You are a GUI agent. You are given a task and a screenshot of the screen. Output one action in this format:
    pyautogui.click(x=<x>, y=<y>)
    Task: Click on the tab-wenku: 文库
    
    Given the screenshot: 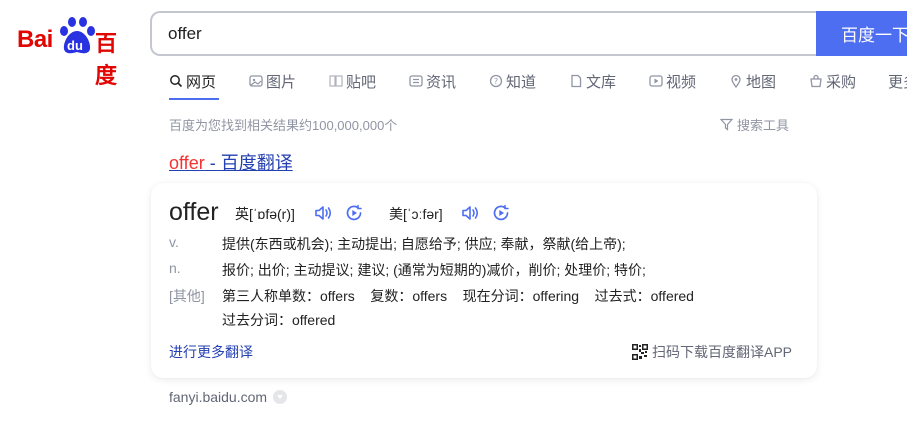 What is the action you would take?
    pyautogui.click(x=592, y=81)
    